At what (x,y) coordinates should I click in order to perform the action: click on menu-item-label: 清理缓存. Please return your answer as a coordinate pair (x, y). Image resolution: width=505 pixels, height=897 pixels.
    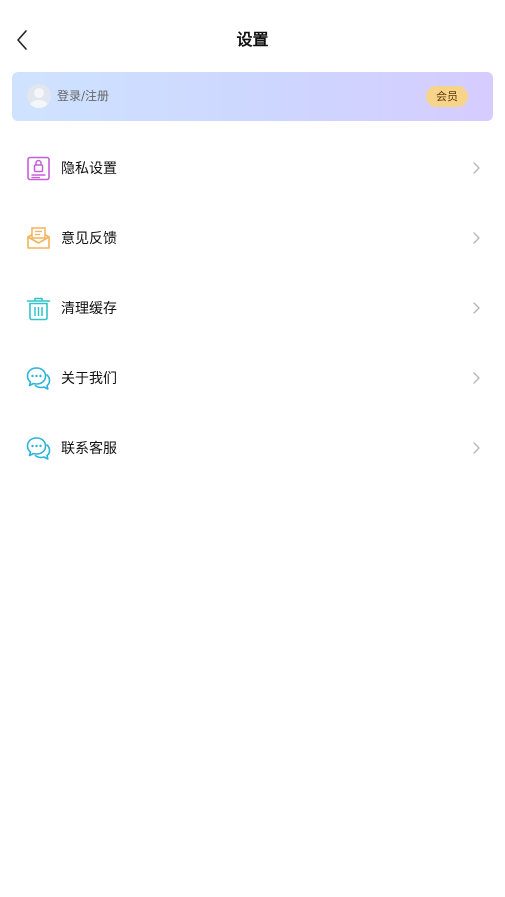
    Looking at the image, I should click on (89, 309).